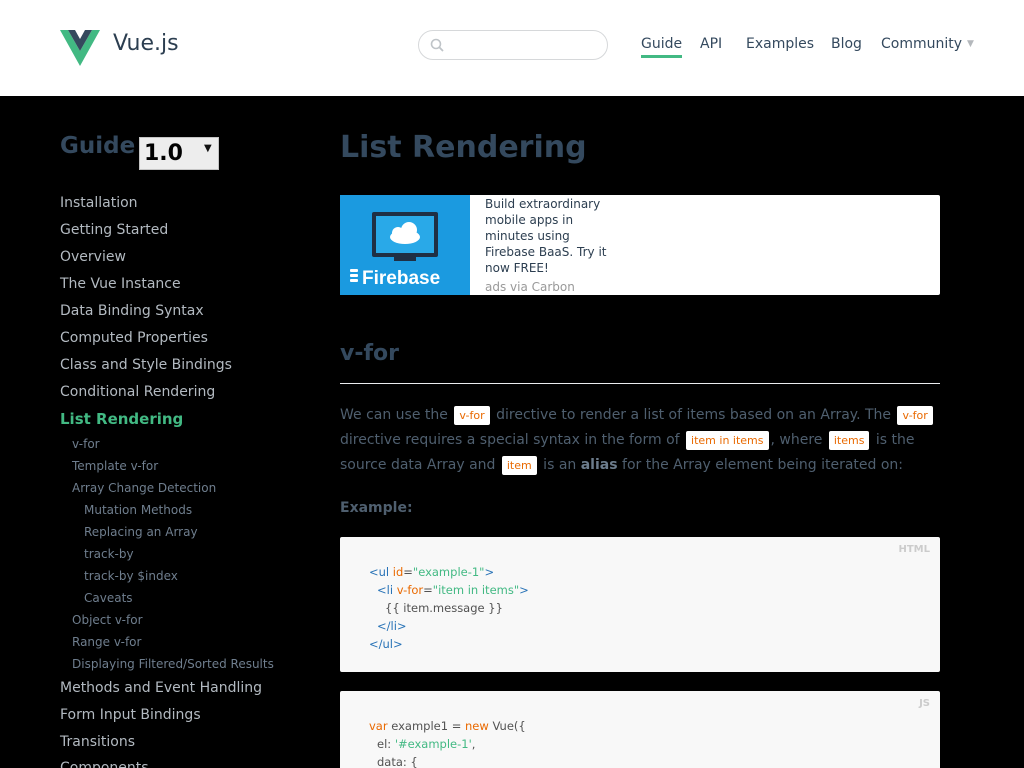 Image resolution: width=1024 pixels, height=768 pixels. I want to click on nav-examples: Examples, so click(780, 44).